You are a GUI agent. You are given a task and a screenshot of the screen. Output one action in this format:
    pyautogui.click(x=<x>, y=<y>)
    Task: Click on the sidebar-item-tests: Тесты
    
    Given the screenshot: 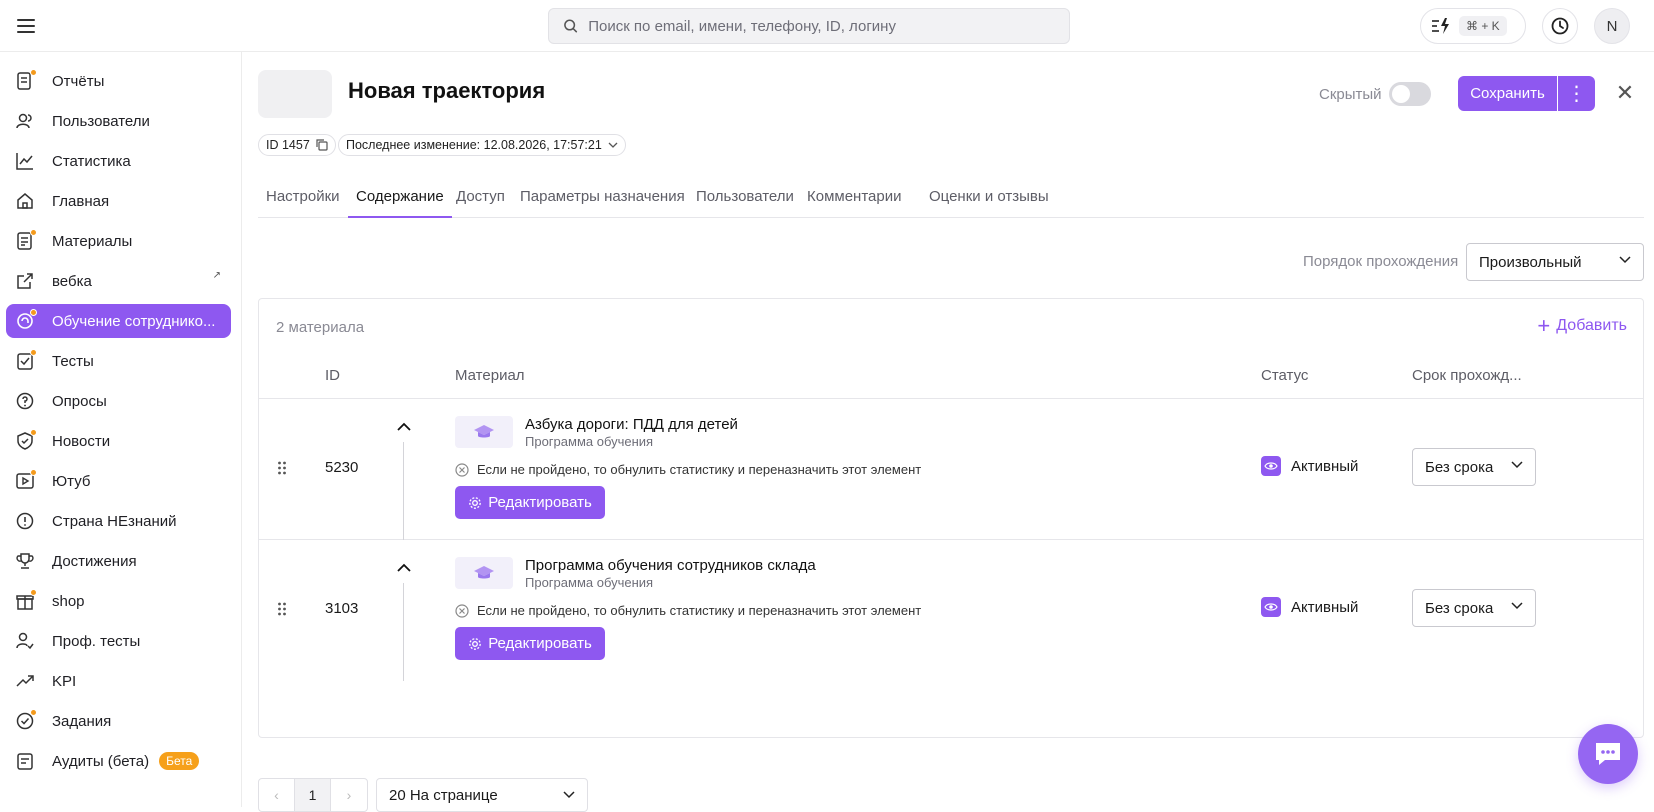 What is the action you would take?
    pyautogui.click(x=118, y=361)
    